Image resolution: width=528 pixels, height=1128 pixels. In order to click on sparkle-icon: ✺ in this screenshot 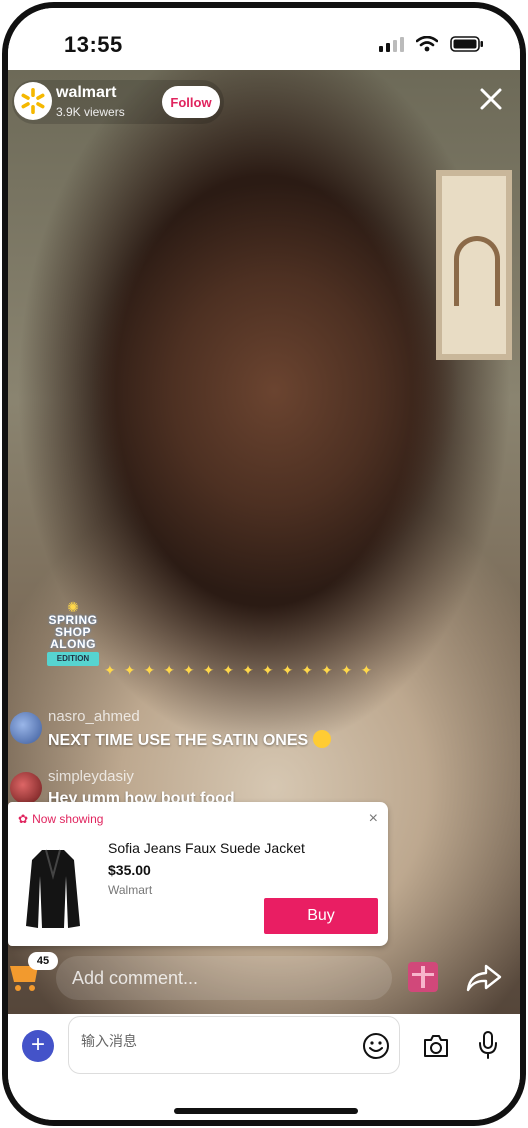, I will do `click(73, 607)`.